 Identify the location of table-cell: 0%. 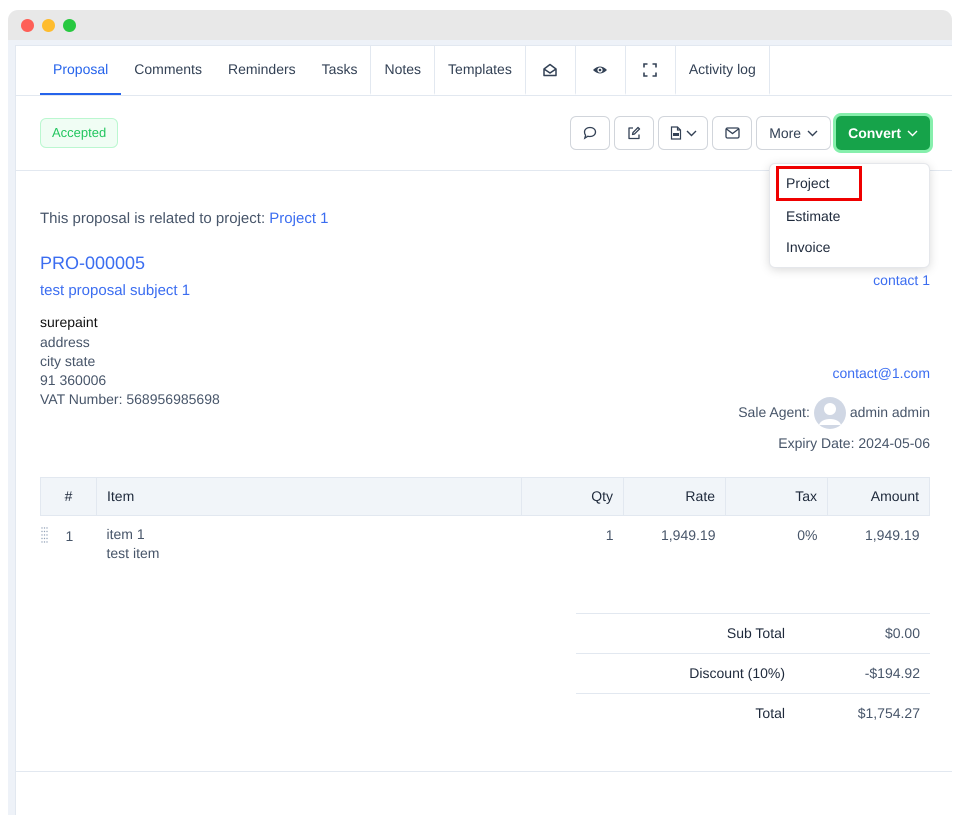
(807, 534).